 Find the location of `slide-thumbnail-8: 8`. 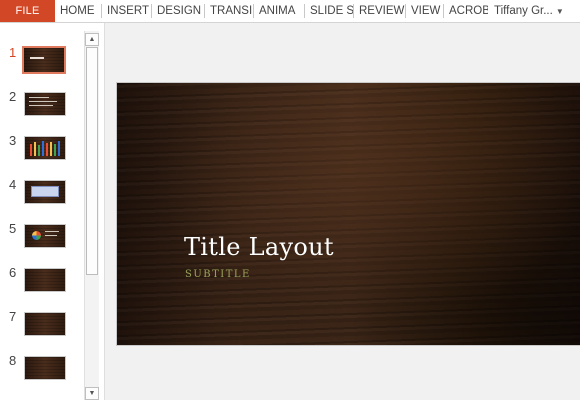

slide-thumbnail-8: 8 is located at coordinates (42, 372).